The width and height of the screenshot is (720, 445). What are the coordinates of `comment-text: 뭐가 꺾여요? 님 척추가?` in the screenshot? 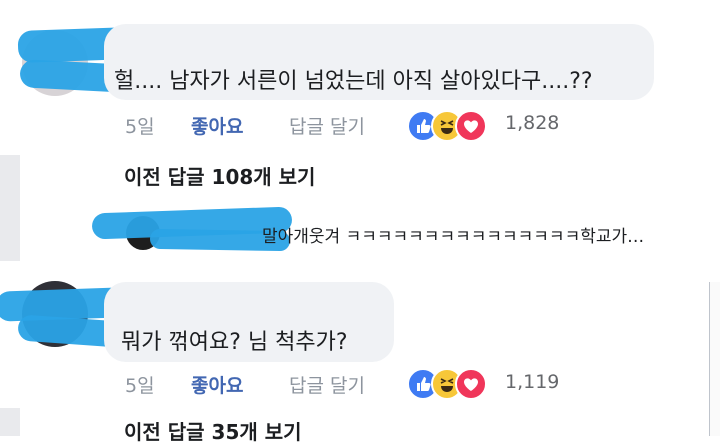 It's located at (234, 342).